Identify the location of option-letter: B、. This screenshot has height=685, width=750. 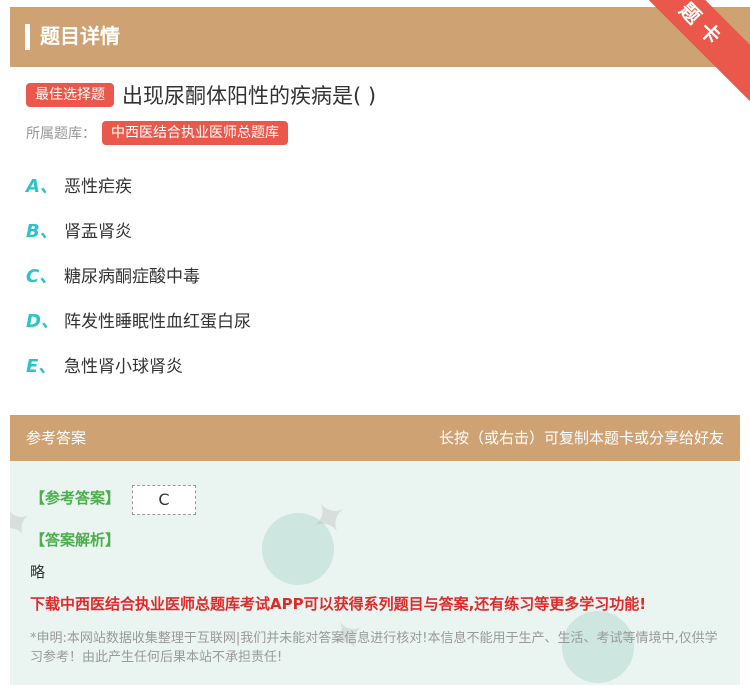
(42, 231).